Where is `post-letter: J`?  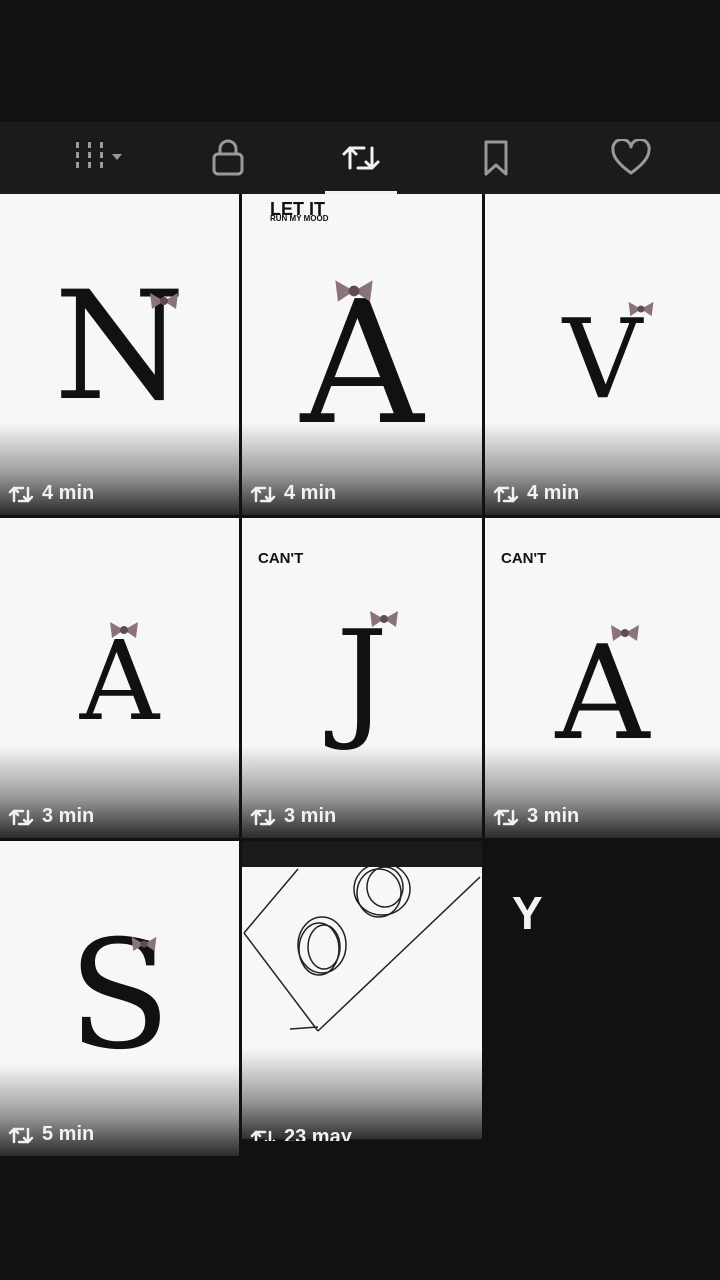 post-letter: J is located at coordinates (362, 678).